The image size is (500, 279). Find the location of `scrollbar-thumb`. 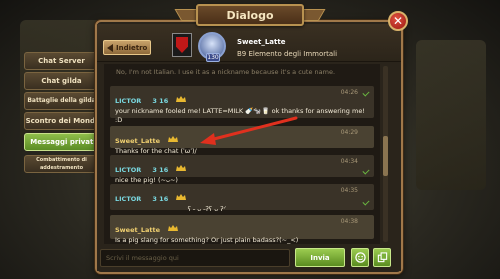

scrollbar-thumb is located at coordinates (385, 156).